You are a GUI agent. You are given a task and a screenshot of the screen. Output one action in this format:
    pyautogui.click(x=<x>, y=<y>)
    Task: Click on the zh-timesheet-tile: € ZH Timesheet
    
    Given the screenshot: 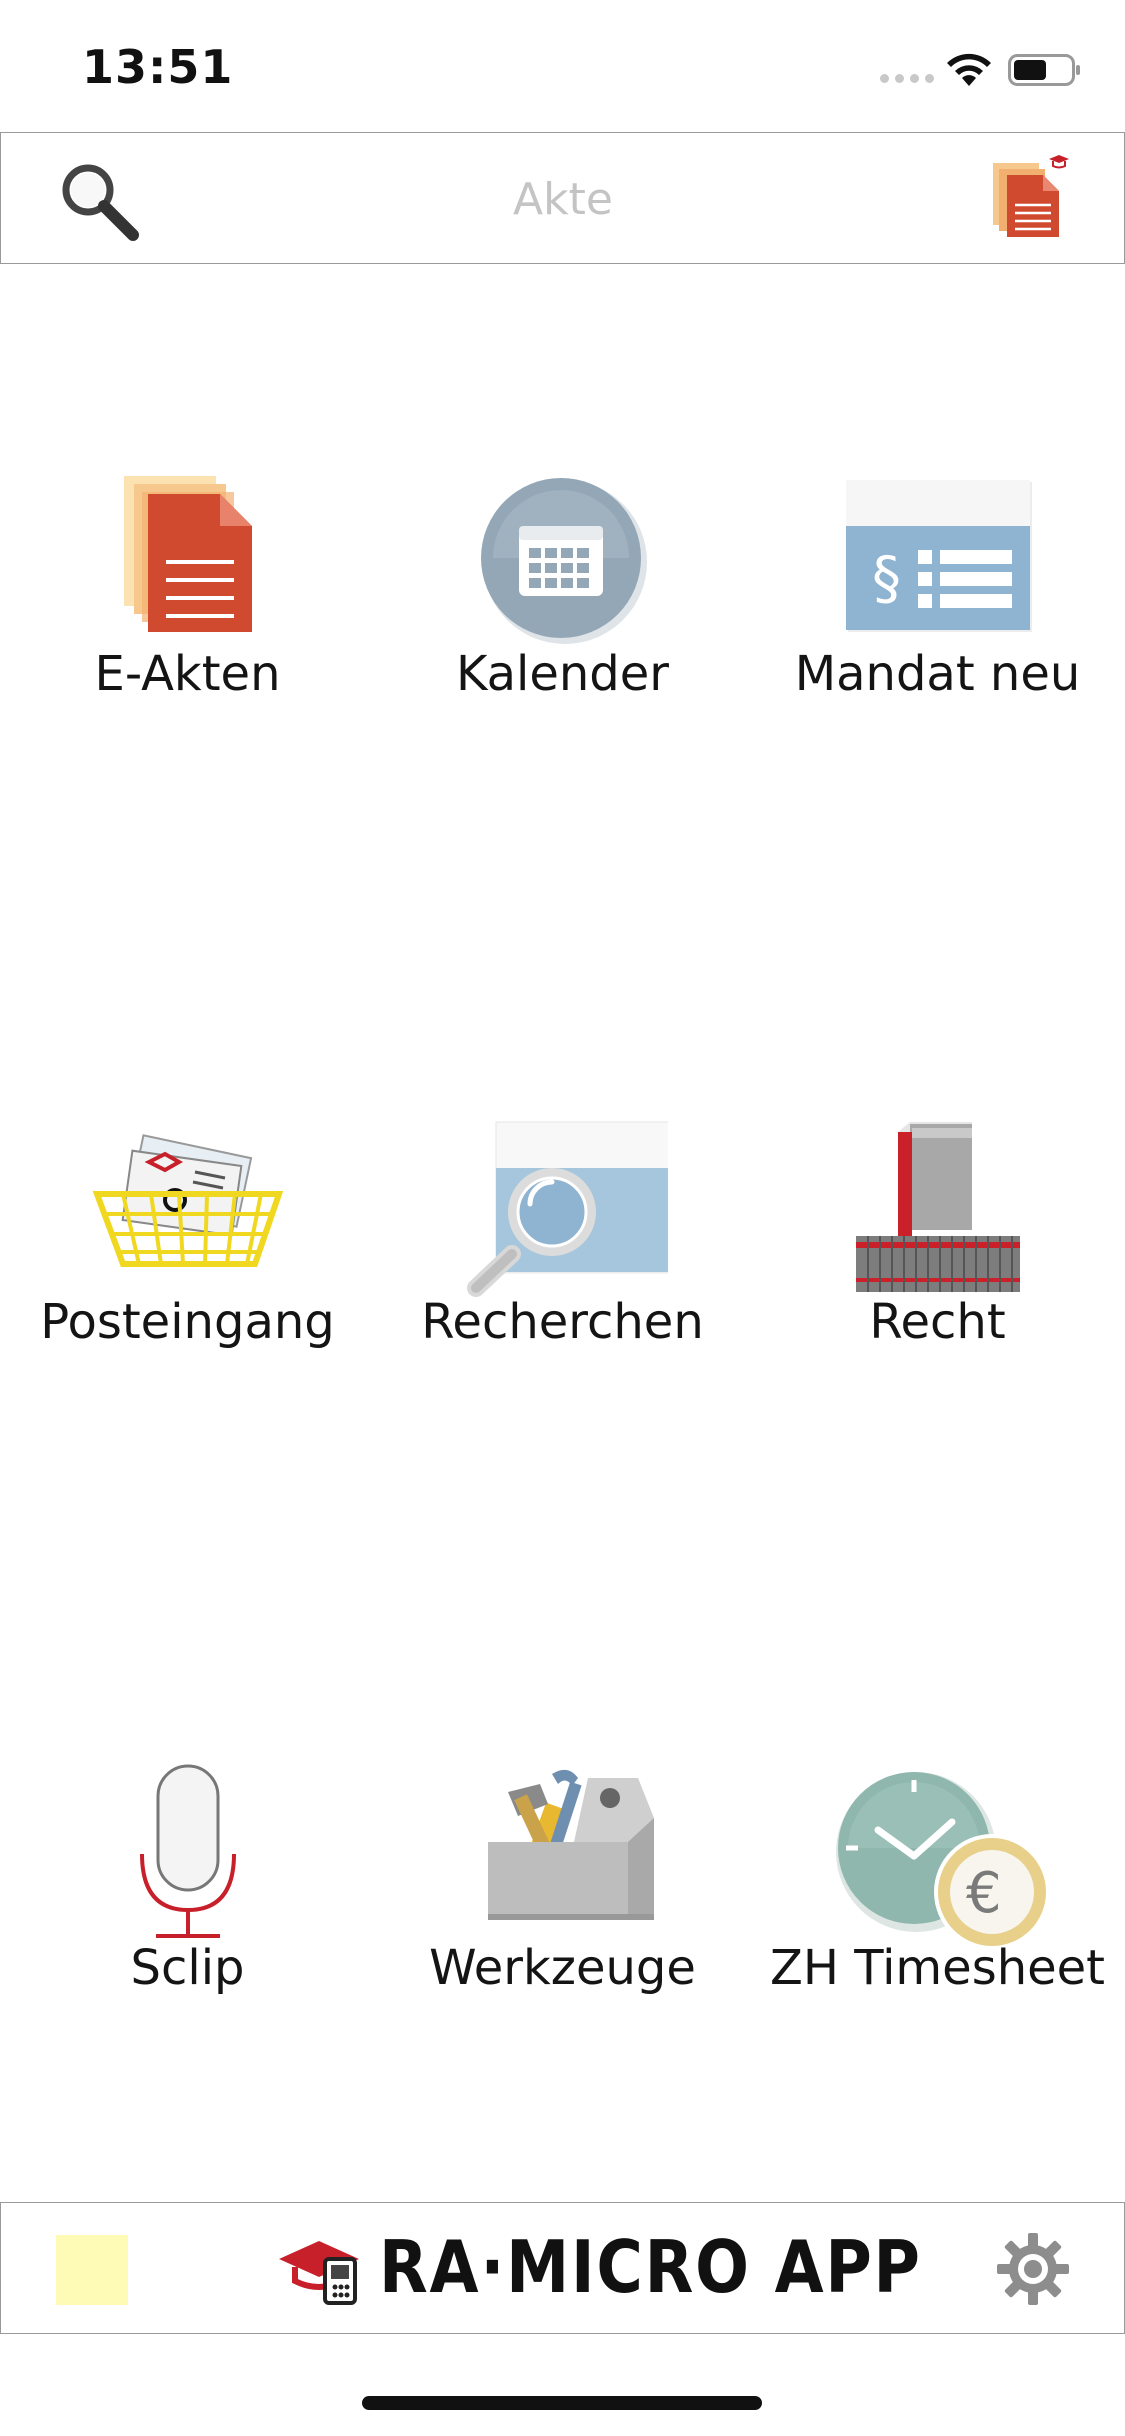 What is the action you would take?
    pyautogui.click(x=937, y=1914)
    